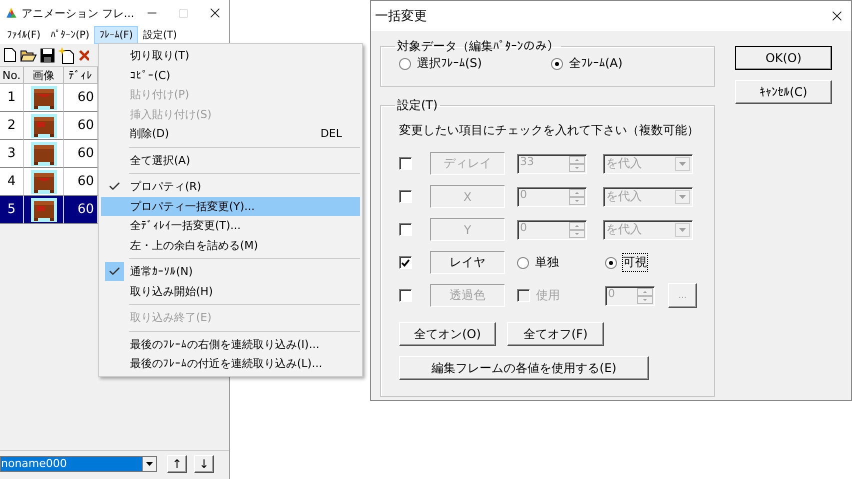 The width and height of the screenshot is (852, 479). What do you see at coordinates (467, 229) in the screenshot?
I see `property-label: Y` at bounding box center [467, 229].